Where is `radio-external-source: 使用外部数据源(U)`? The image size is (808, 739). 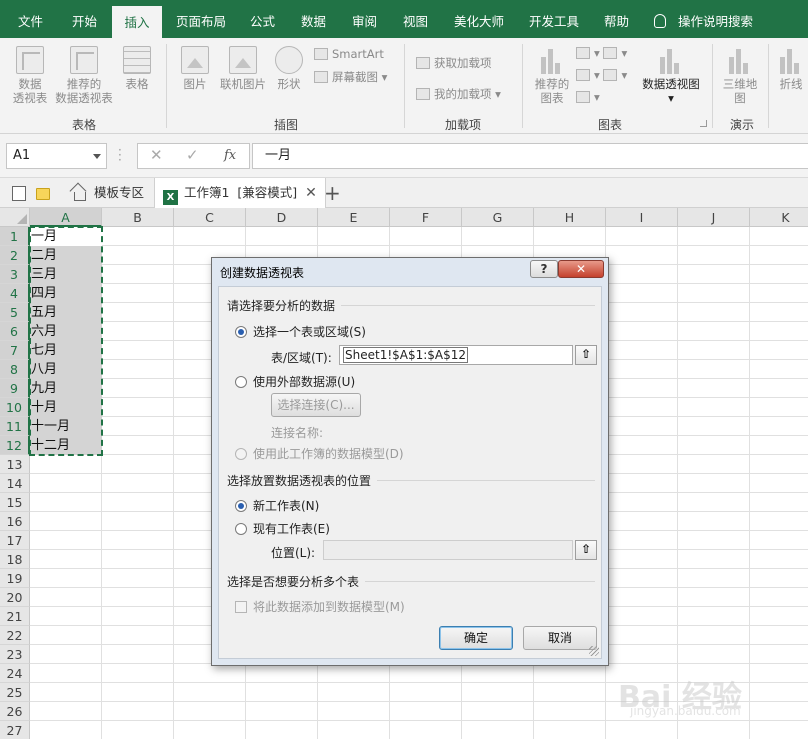
radio-external-source: 使用外部数据源(U) is located at coordinates (295, 381).